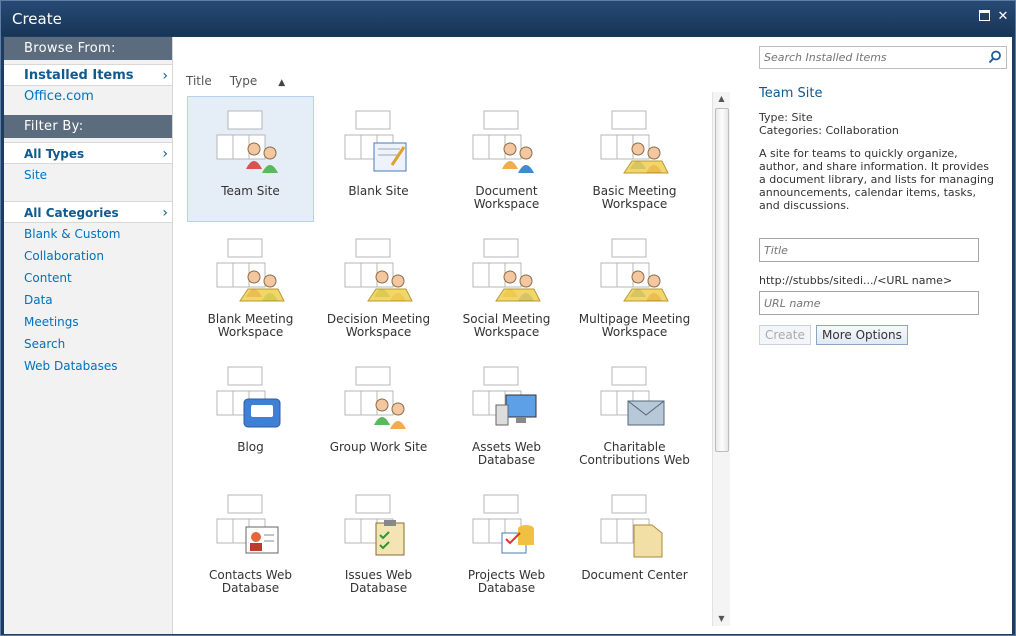 The height and width of the screenshot is (636, 1016). I want to click on template-type: Type: Site, so click(786, 117).